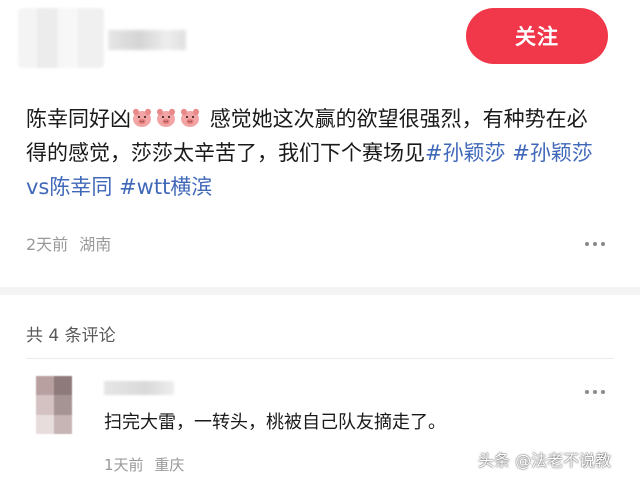 Image resolution: width=640 pixels, height=480 pixels. Describe the element at coordinates (545, 460) in the screenshot. I see `watermark: 头条 @法老不说教` at that location.